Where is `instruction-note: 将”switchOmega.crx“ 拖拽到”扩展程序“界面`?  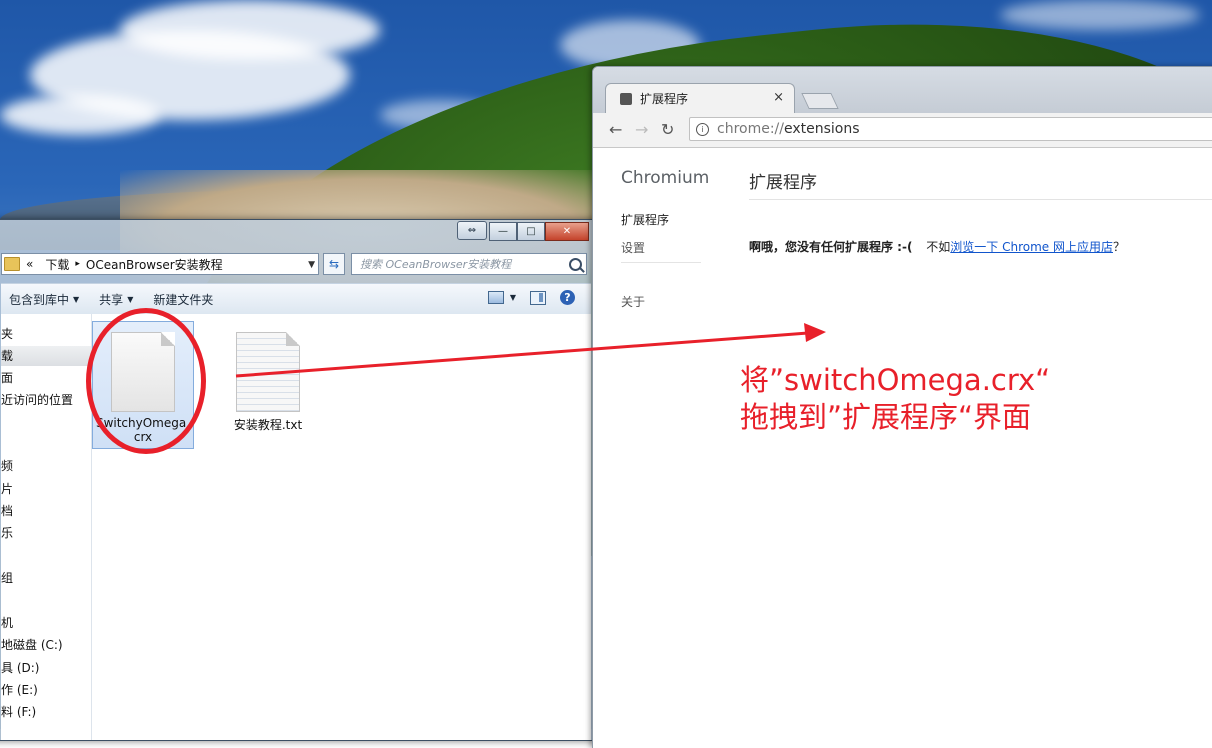 instruction-note: 将”switchOmega.crx“ 拖拽到”扩展程序“界面 is located at coordinates (895, 399).